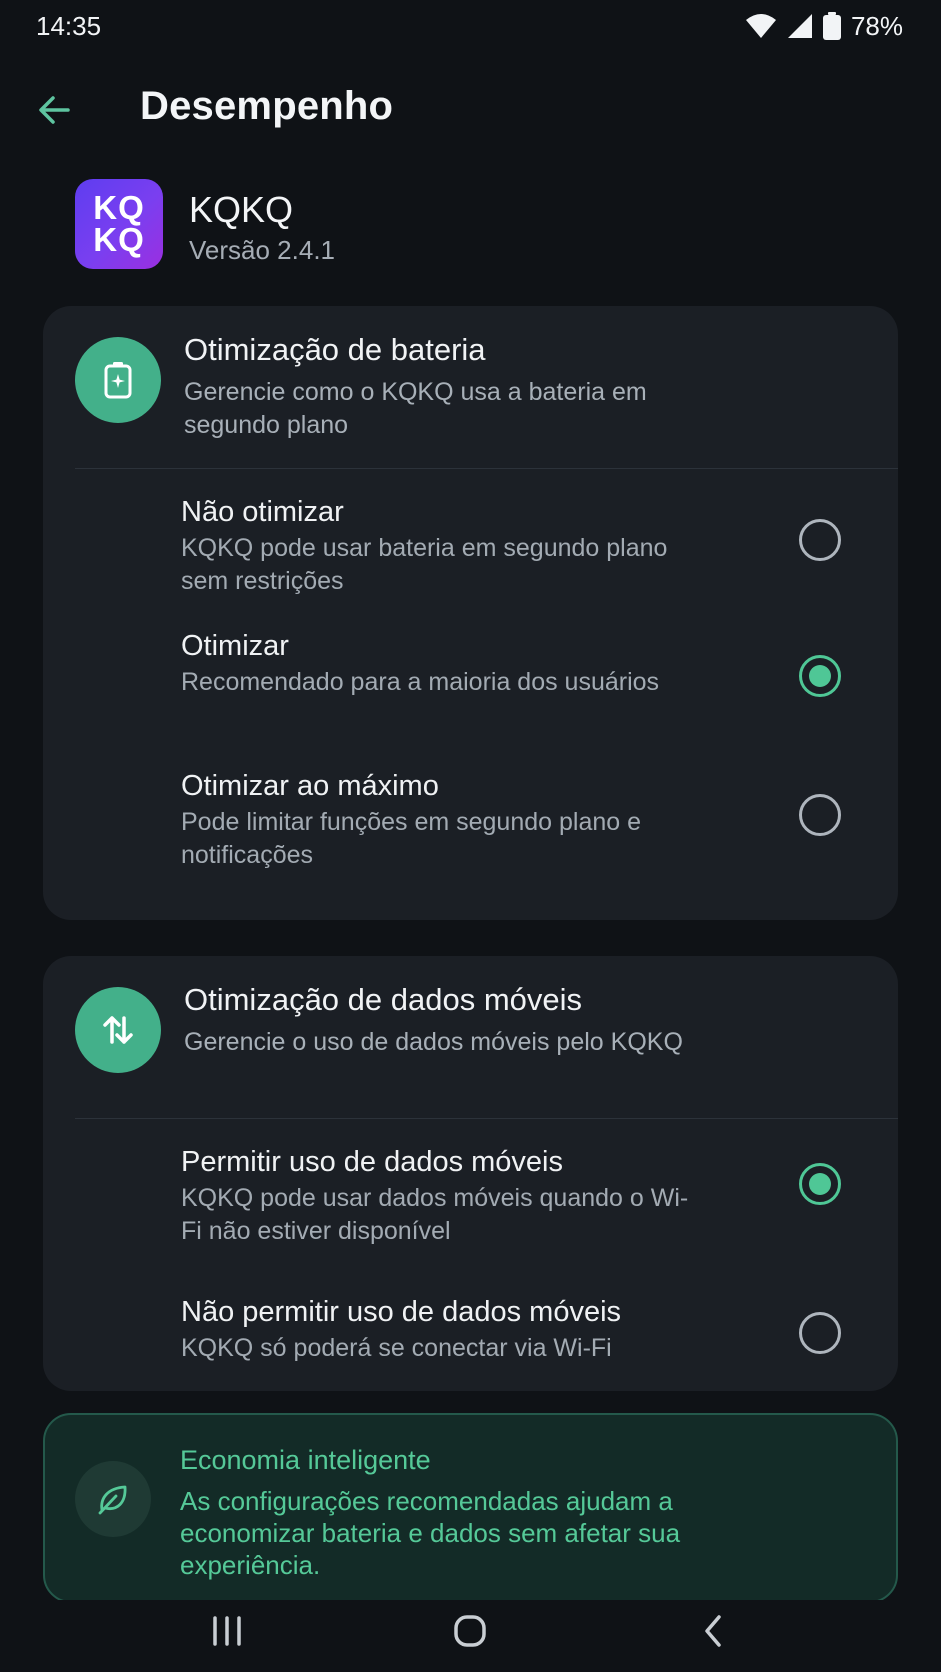 The image size is (941, 1672). I want to click on status-icons: 78%, so click(824, 26).